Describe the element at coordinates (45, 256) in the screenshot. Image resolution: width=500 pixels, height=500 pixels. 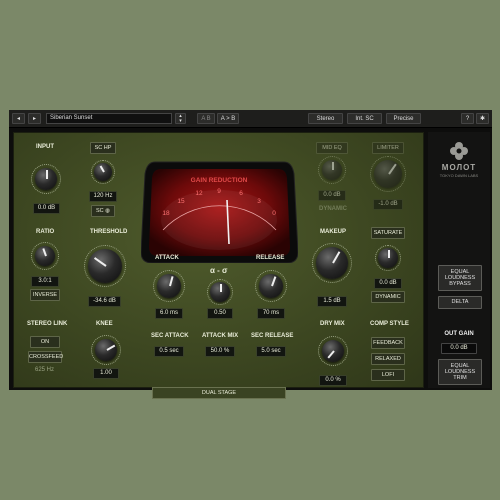
I see `ratio-knob` at that location.